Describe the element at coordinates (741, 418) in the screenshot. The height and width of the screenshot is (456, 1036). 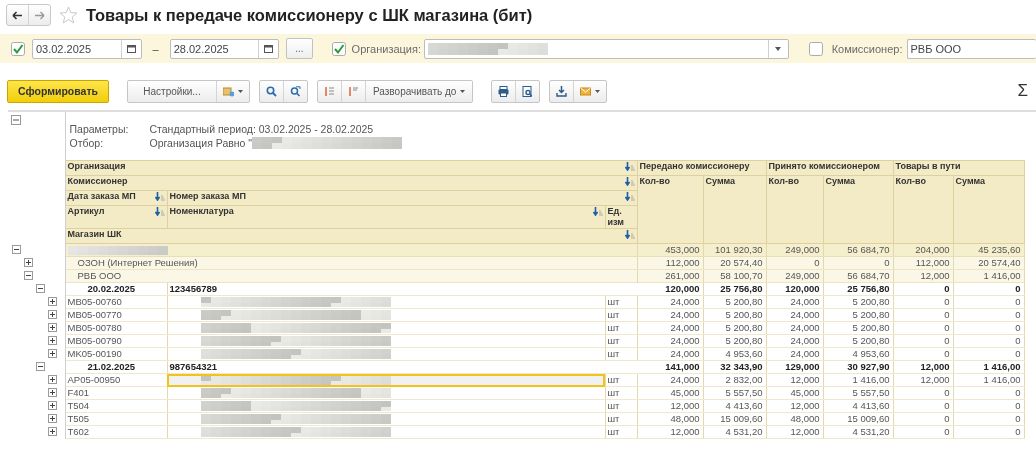
I see `number-value: 15 009,60` at that location.